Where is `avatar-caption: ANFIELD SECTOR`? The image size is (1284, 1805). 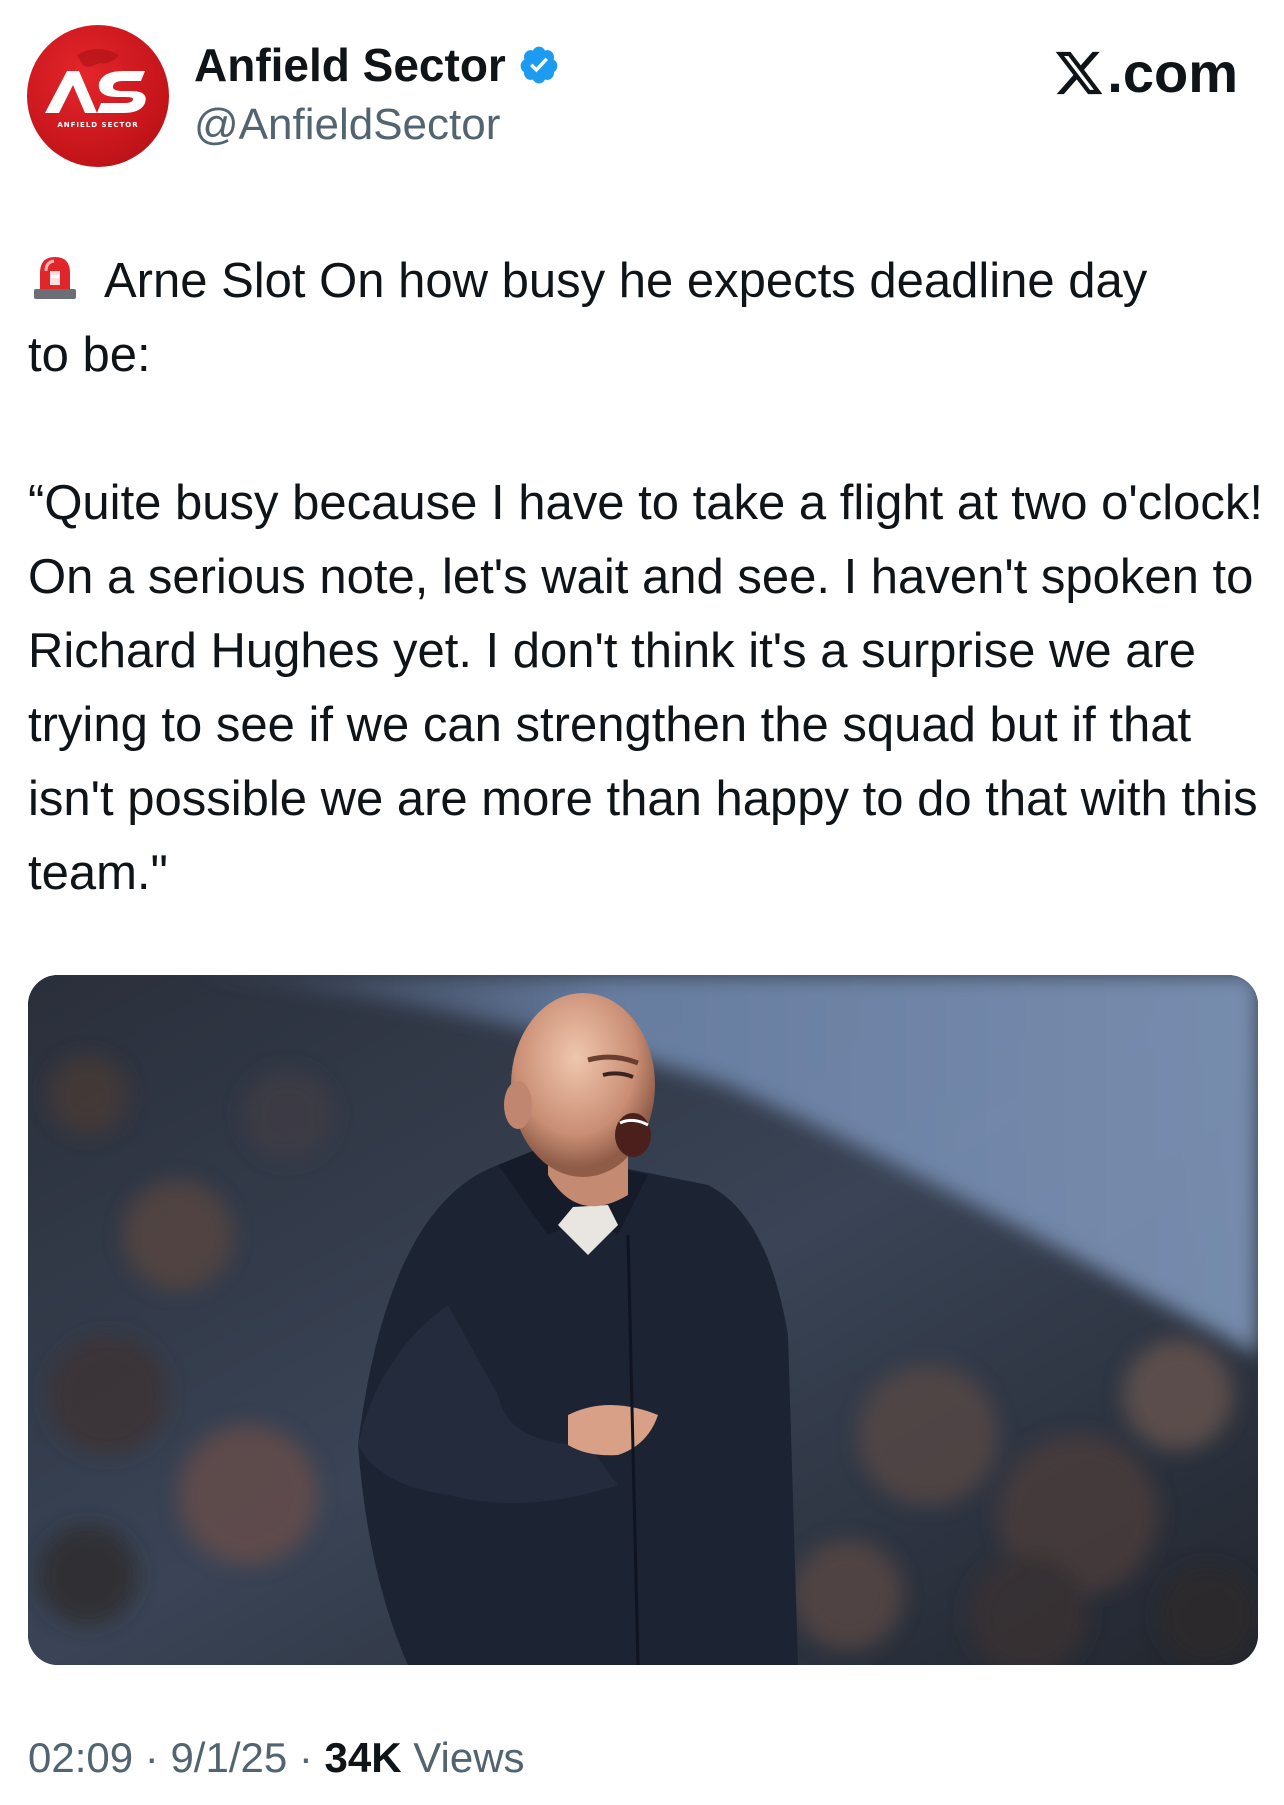 avatar-caption: ANFIELD SECTOR is located at coordinates (98, 125).